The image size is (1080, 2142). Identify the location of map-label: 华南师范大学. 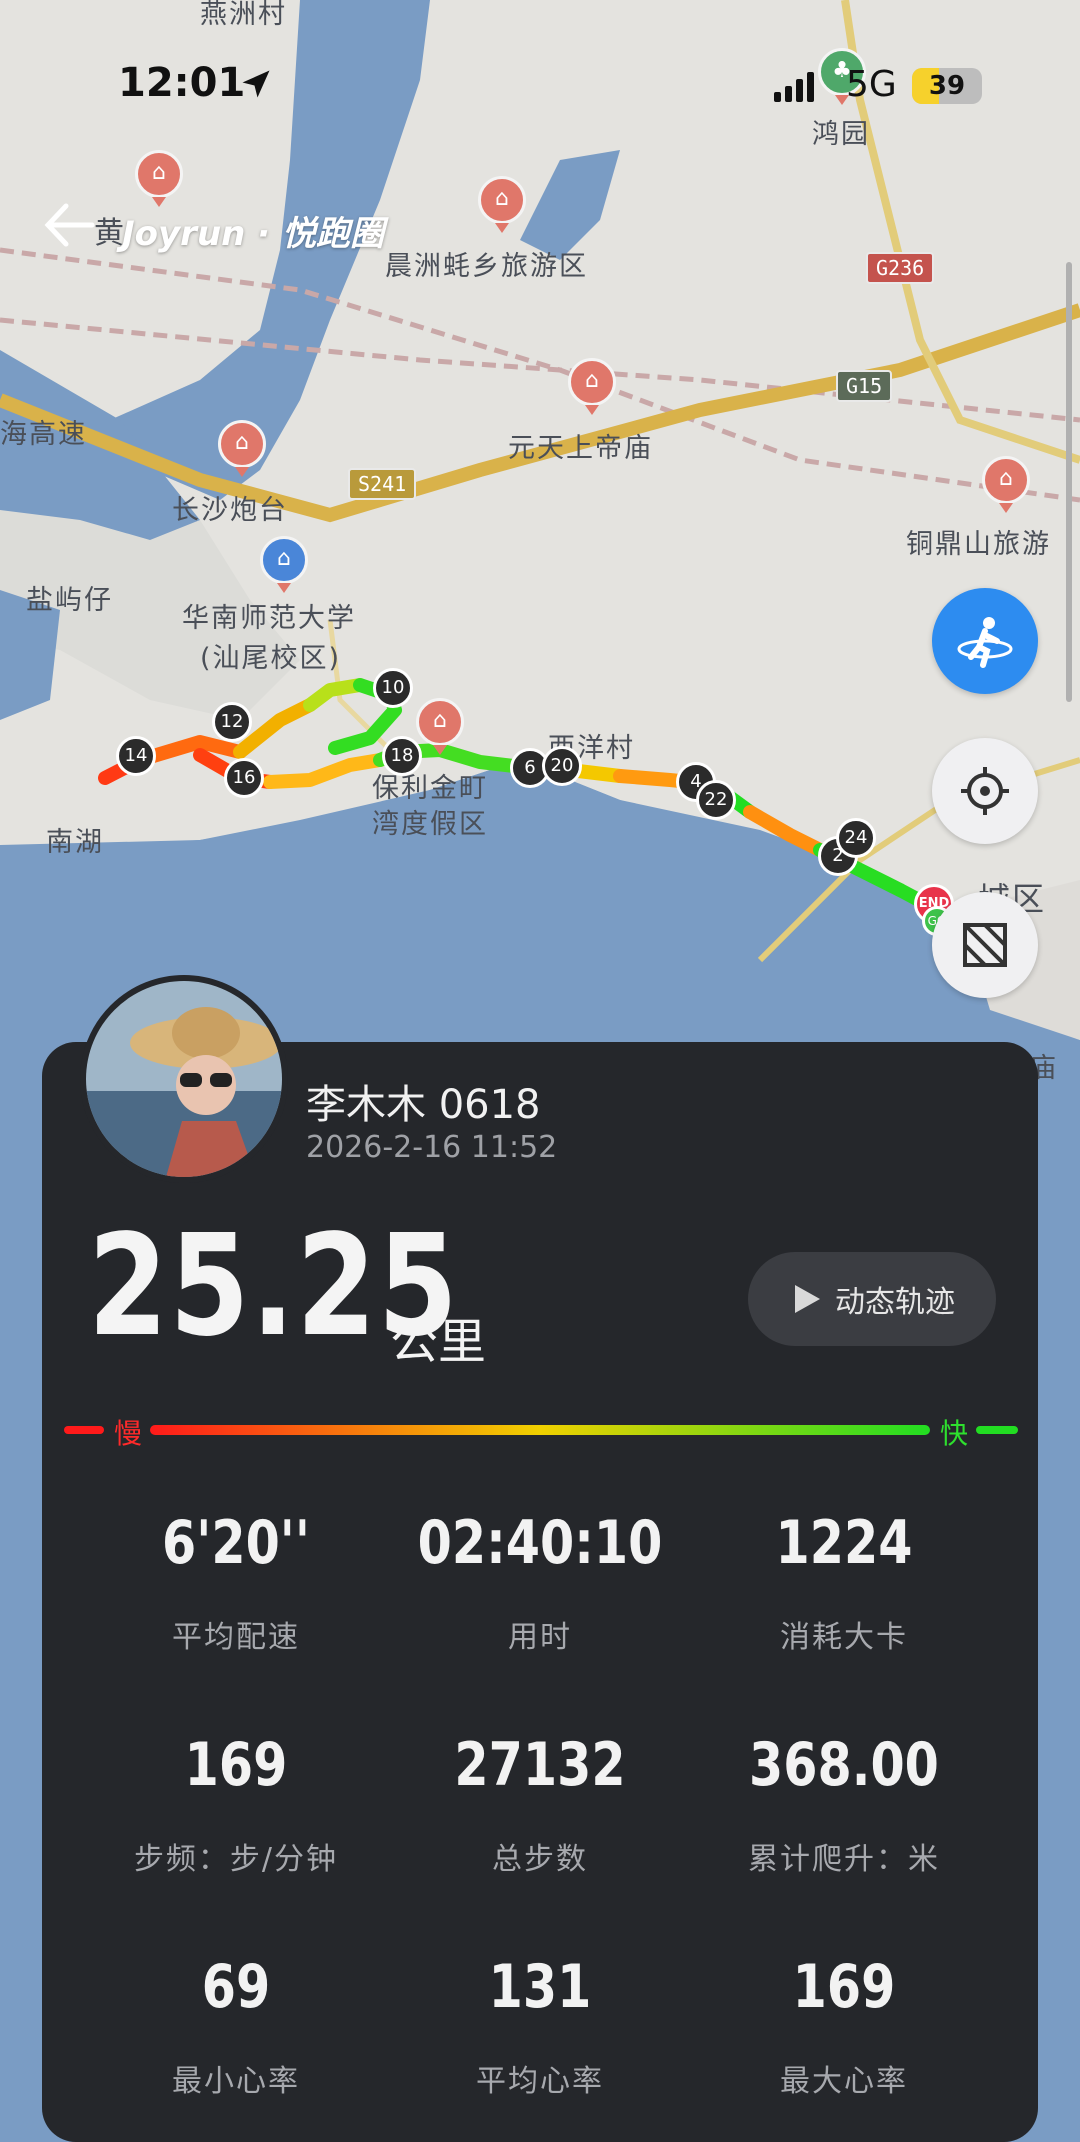
(269, 618).